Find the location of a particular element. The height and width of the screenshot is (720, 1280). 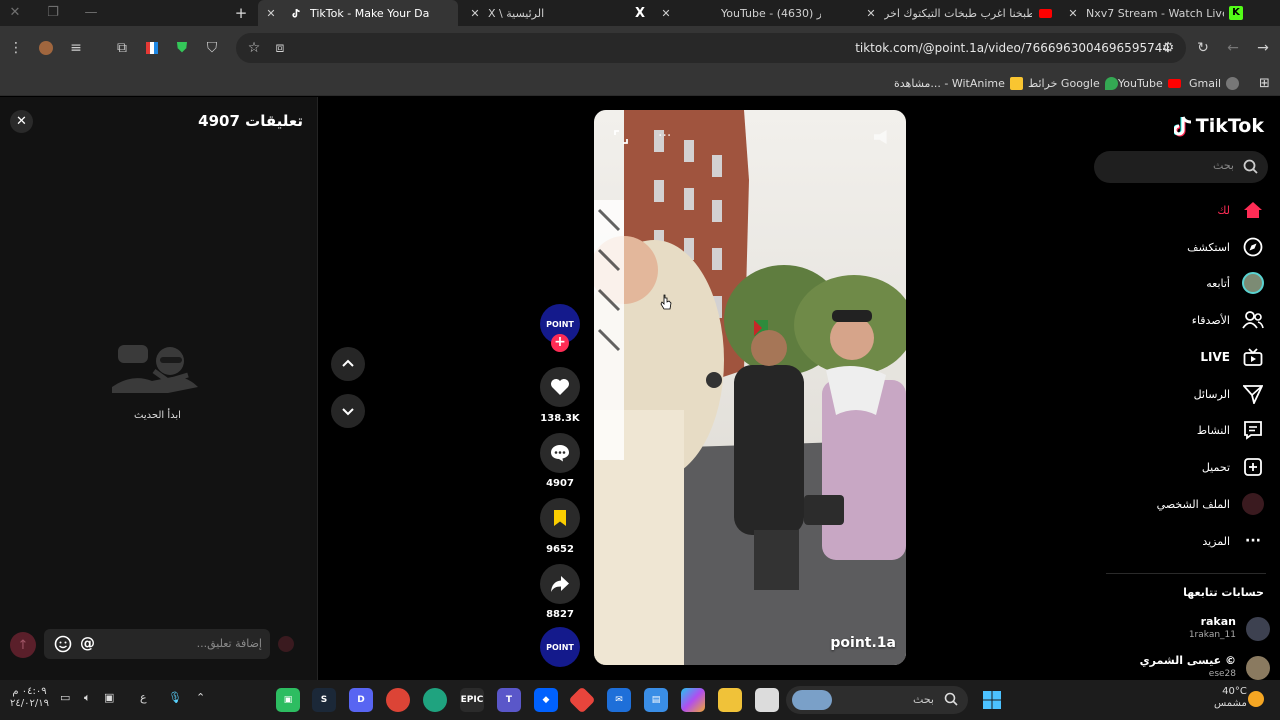

privacy-shield-icon: ⛉ is located at coordinates (212, 48).